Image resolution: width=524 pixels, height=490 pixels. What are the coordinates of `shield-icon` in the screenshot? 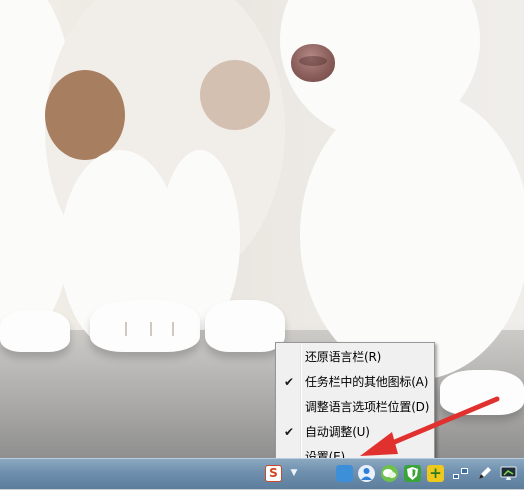 It's located at (412, 473).